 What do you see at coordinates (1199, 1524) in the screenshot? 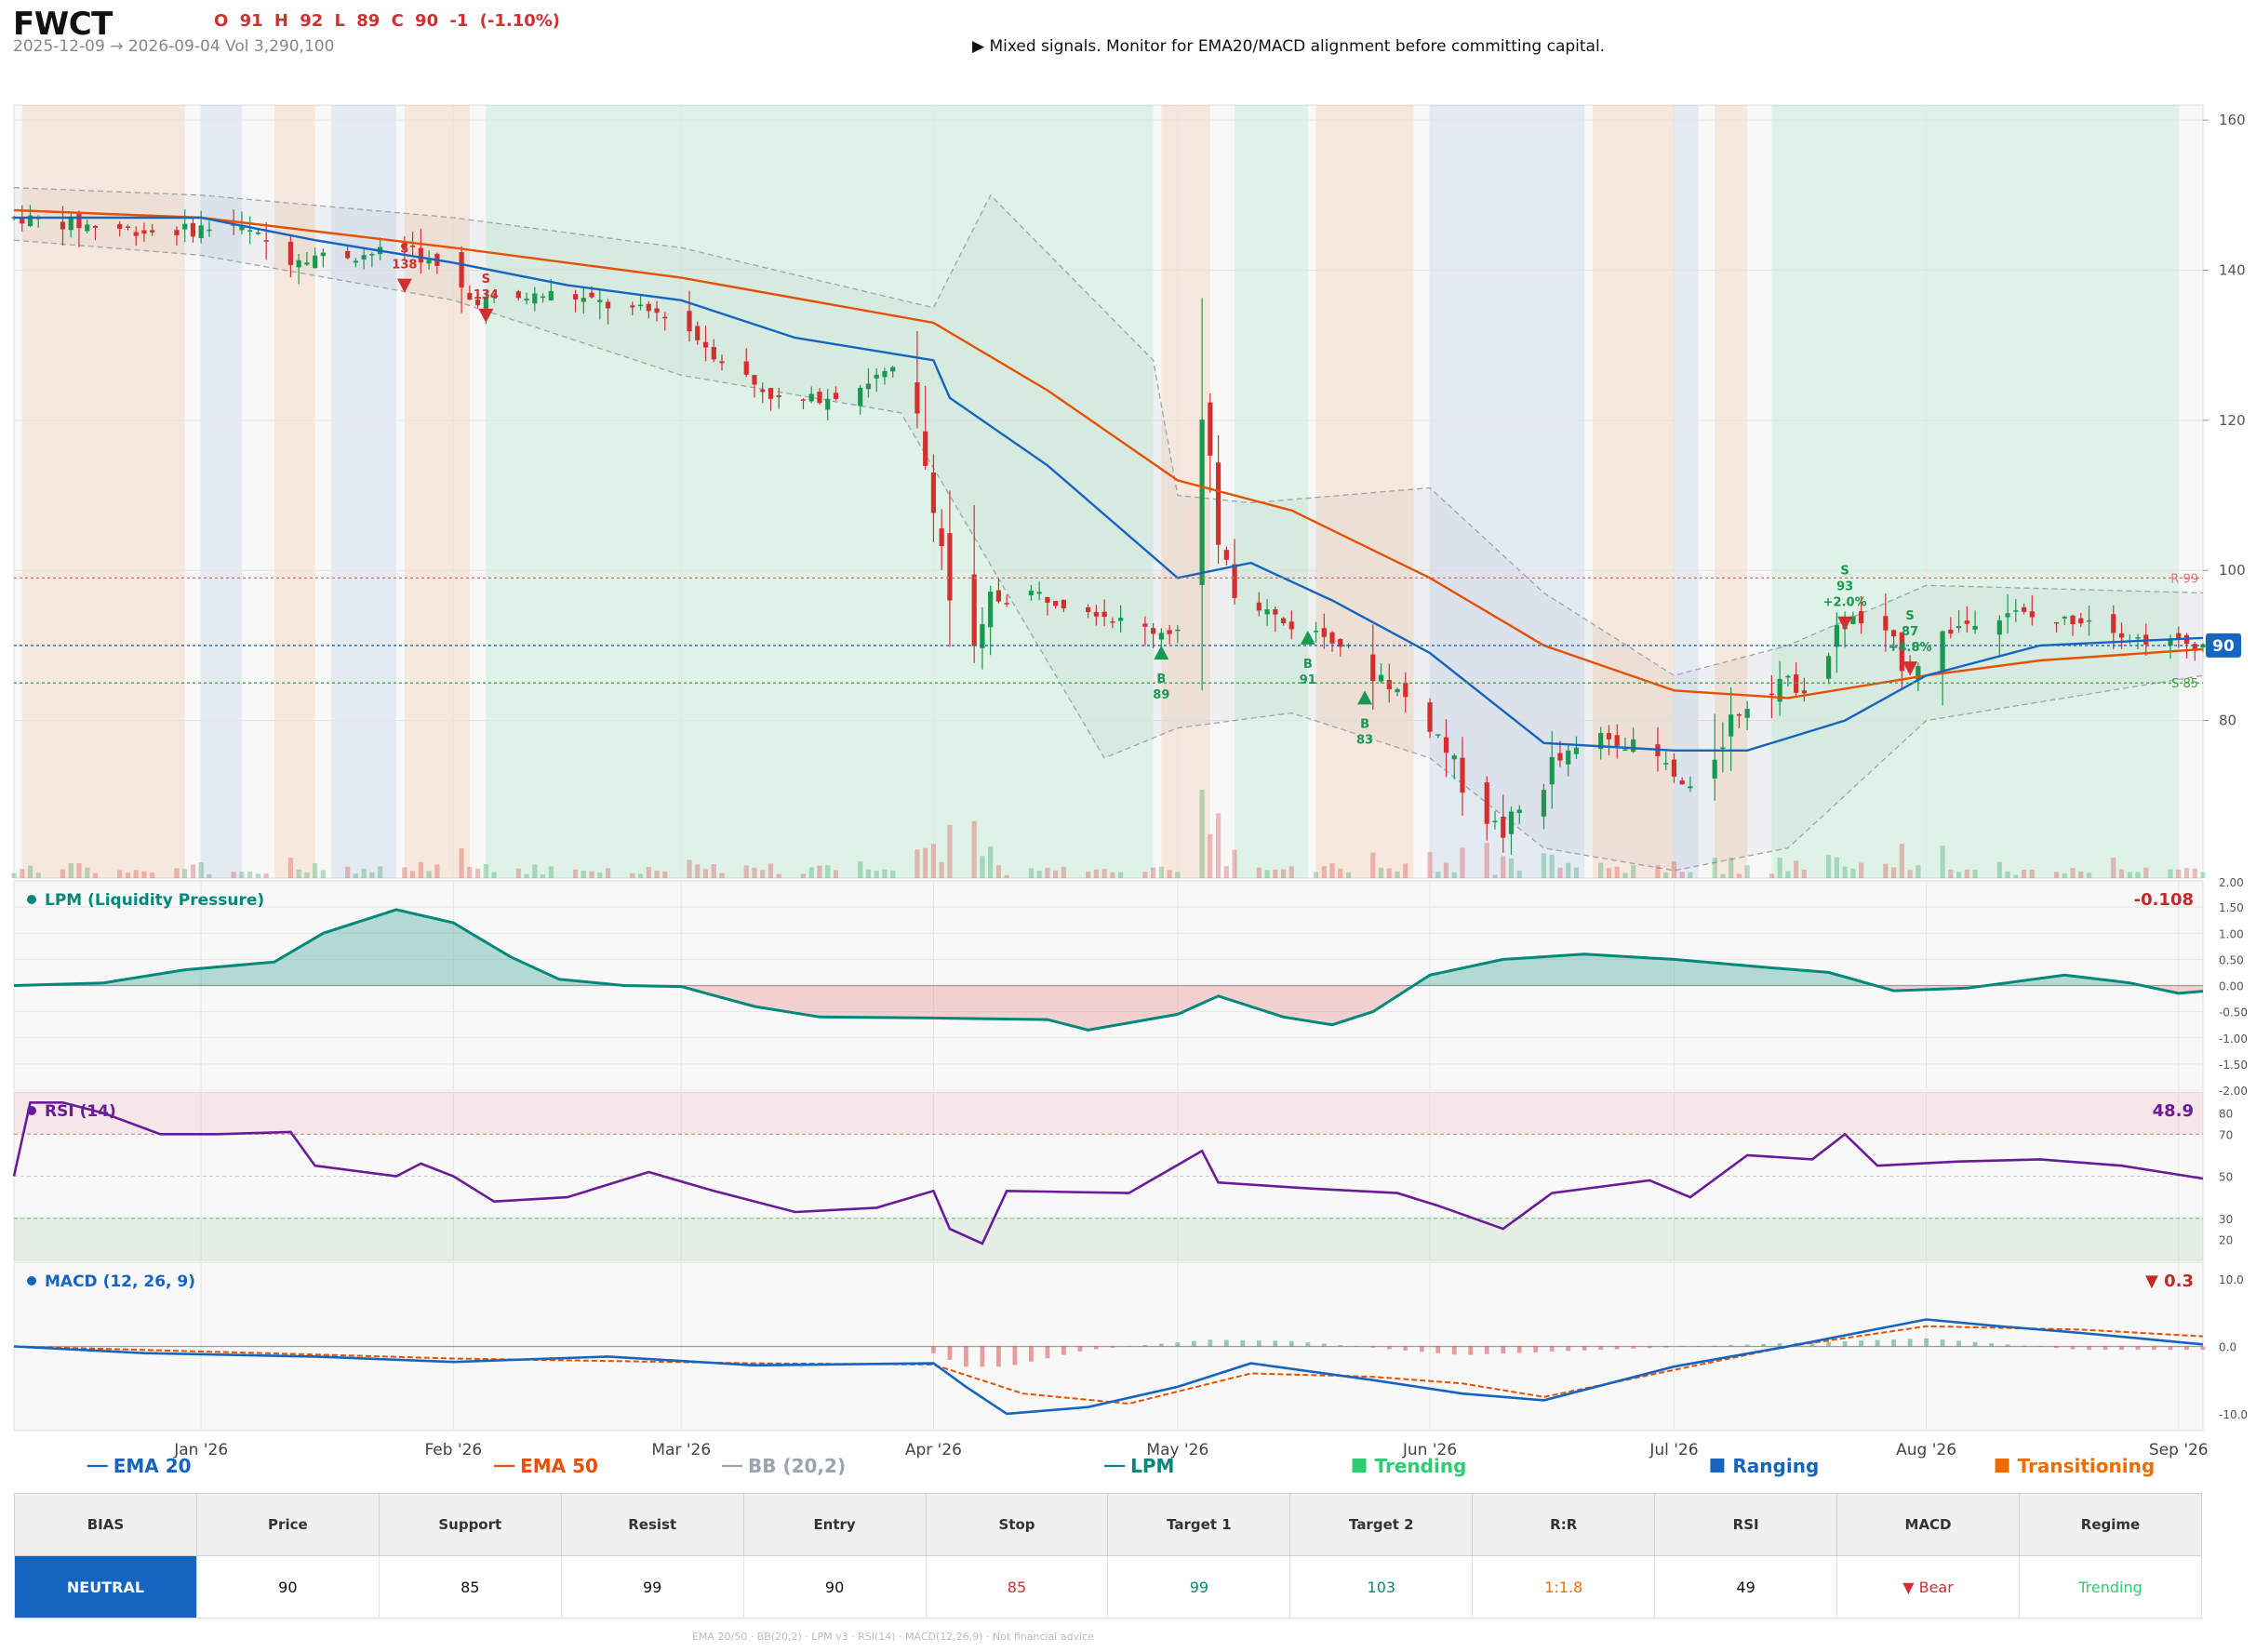
I see `summary-header-cell: Target 1` at bounding box center [1199, 1524].